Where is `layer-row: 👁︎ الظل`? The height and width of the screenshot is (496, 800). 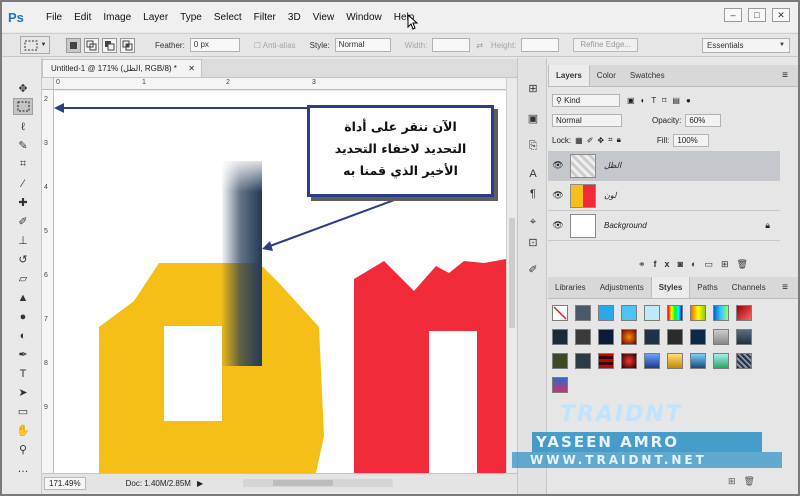
layer-row: 👁︎ الظل is located at coordinates (664, 166).